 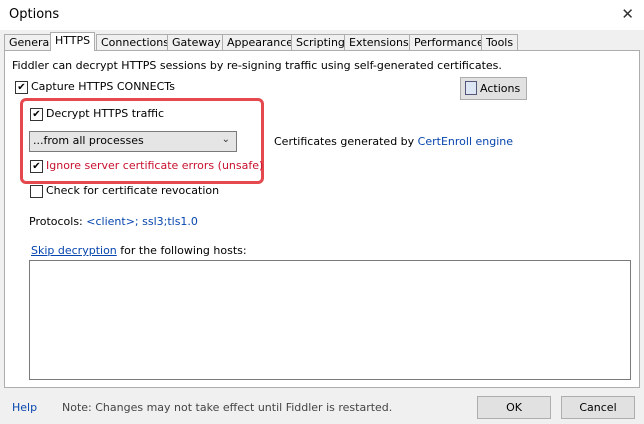 What do you see at coordinates (346, 141) in the screenshot?
I see `cert-generator-prefix: Certificates generated by` at bounding box center [346, 141].